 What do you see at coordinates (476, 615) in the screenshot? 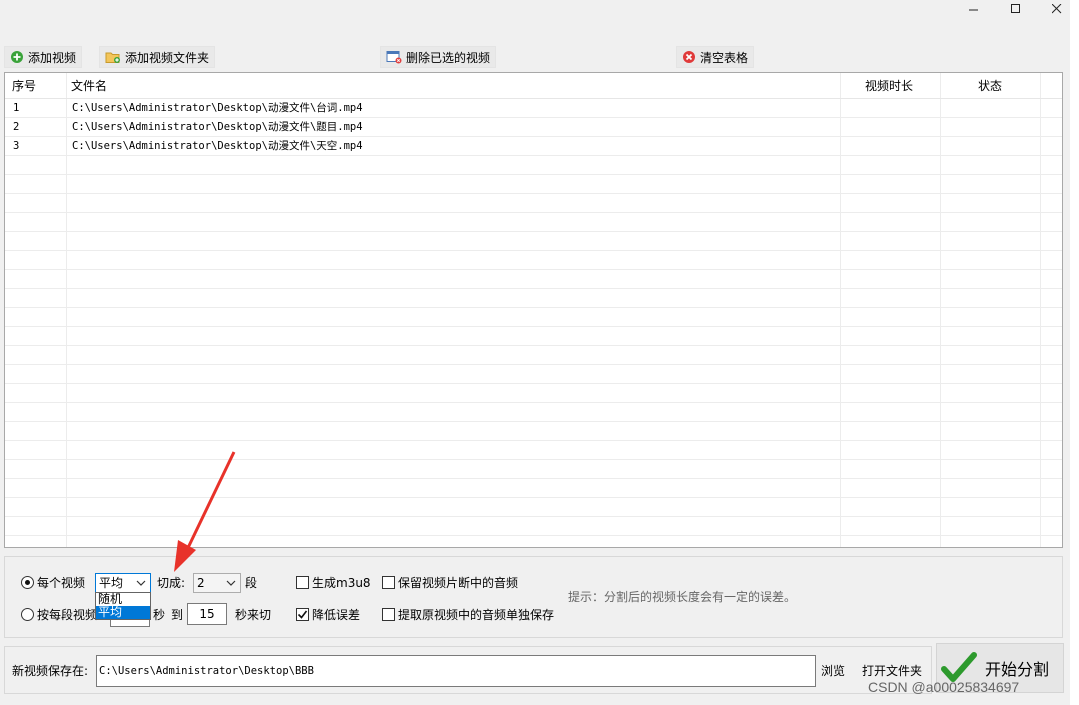
I see `extract-audio-label: 提取原视频中的音频单独保存` at bounding box center [476, 615].